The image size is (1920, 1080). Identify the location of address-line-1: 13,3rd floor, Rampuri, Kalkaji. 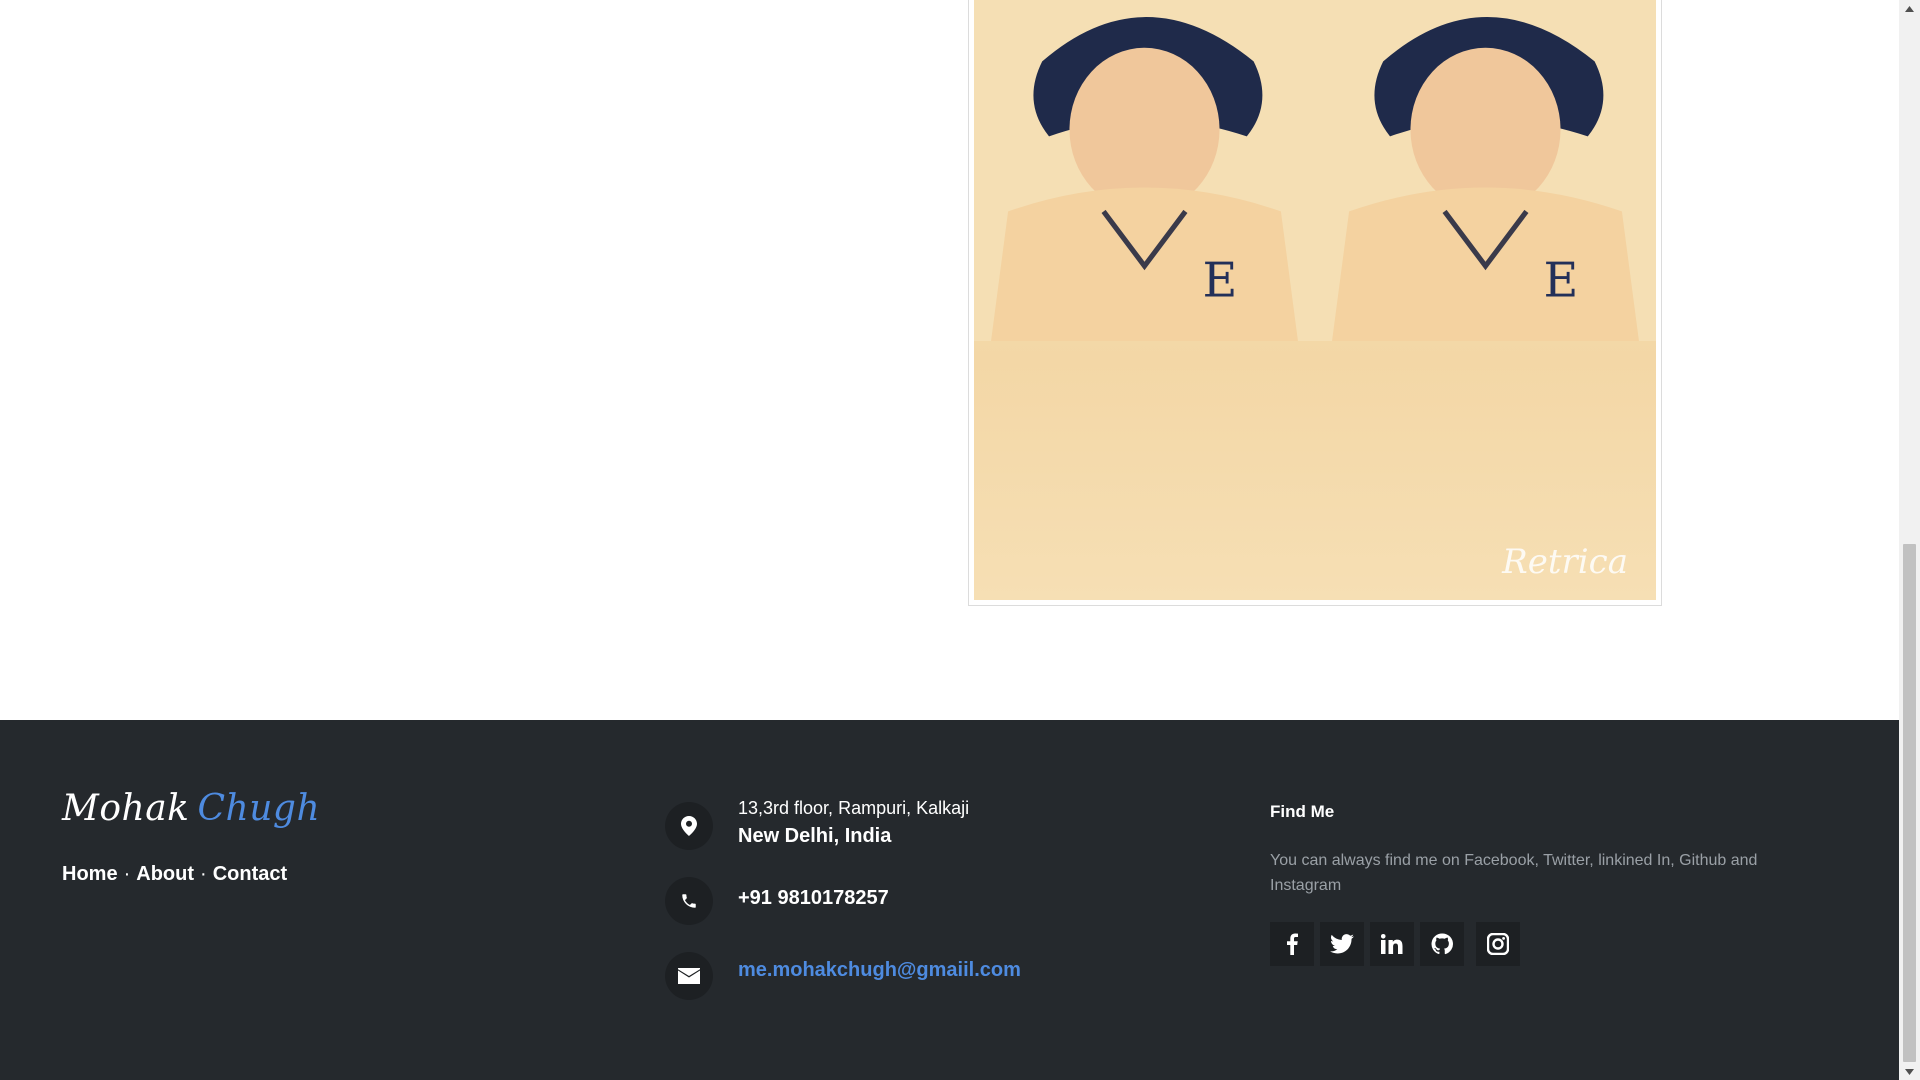
(854, 808).